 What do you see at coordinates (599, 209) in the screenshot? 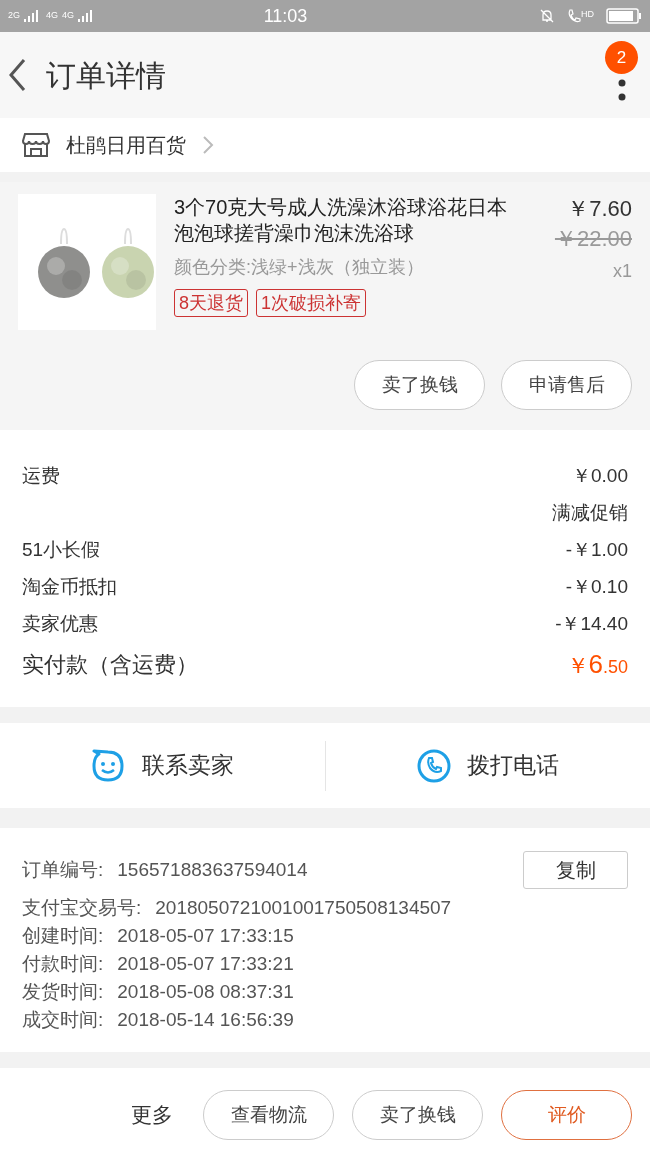
I see `price: ￥7.60` at bounding box center [599, 209].